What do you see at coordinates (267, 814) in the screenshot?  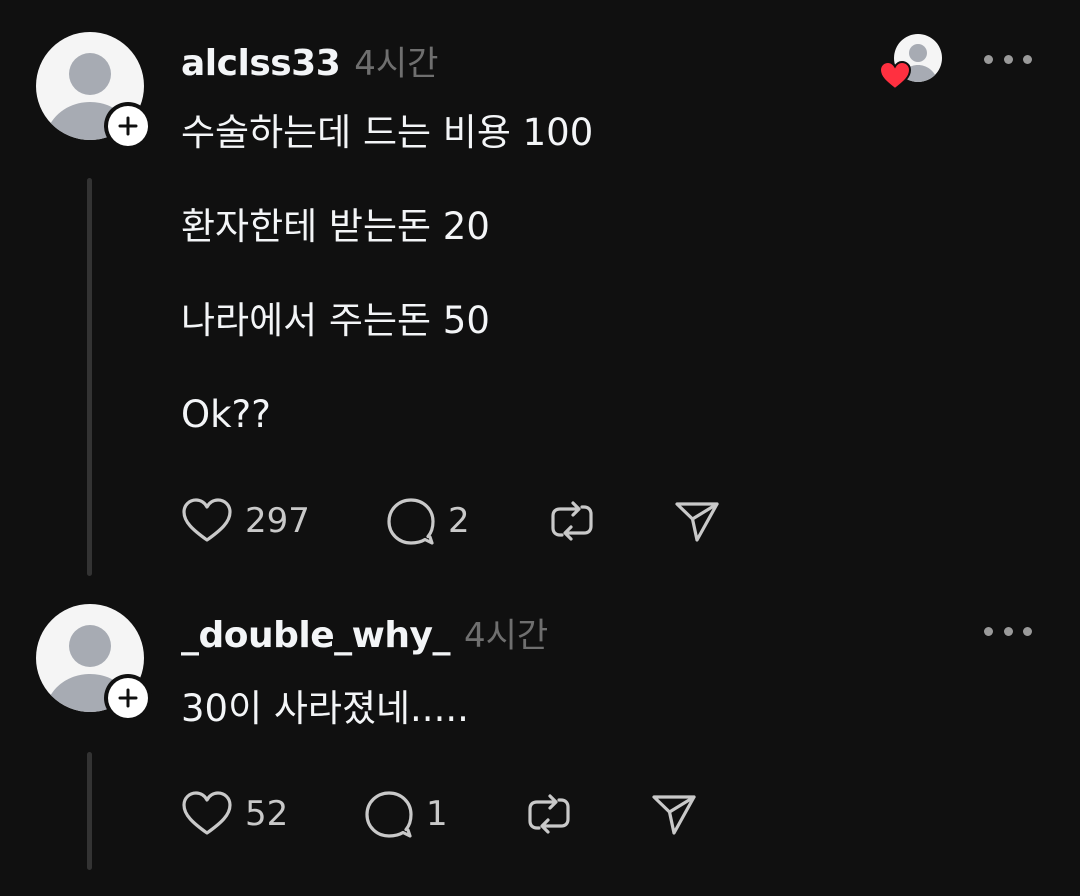 I see `like-count: 52` at bounding box center [267, 814].